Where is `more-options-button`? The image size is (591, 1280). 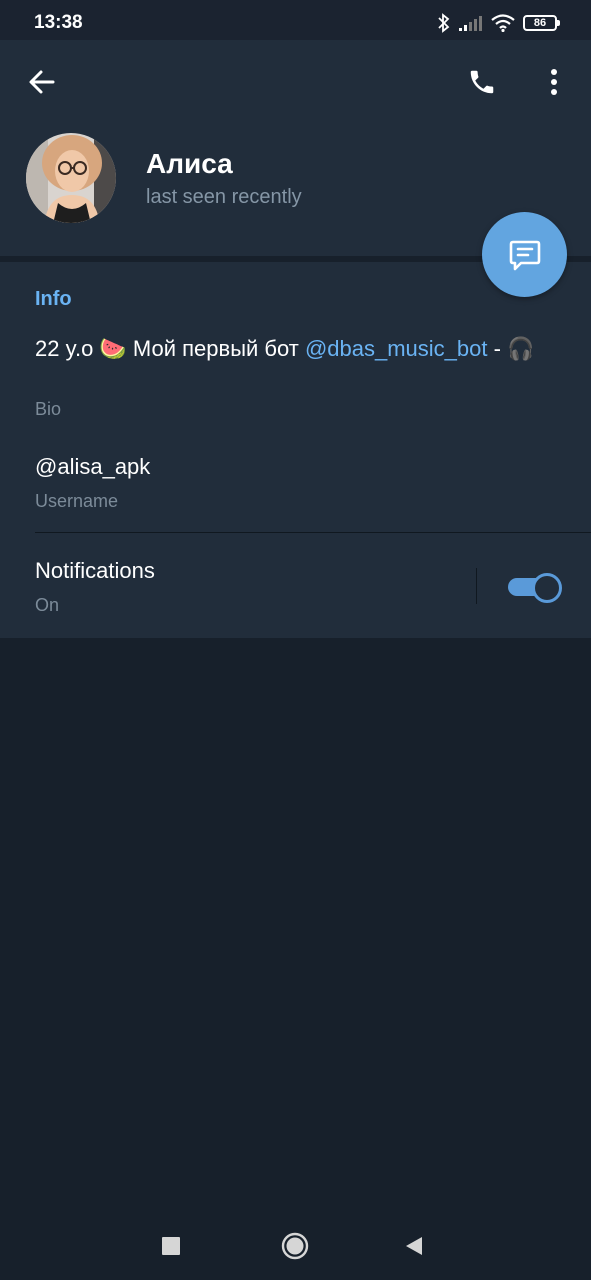
more-options-button is located at coordinates (554, 82).